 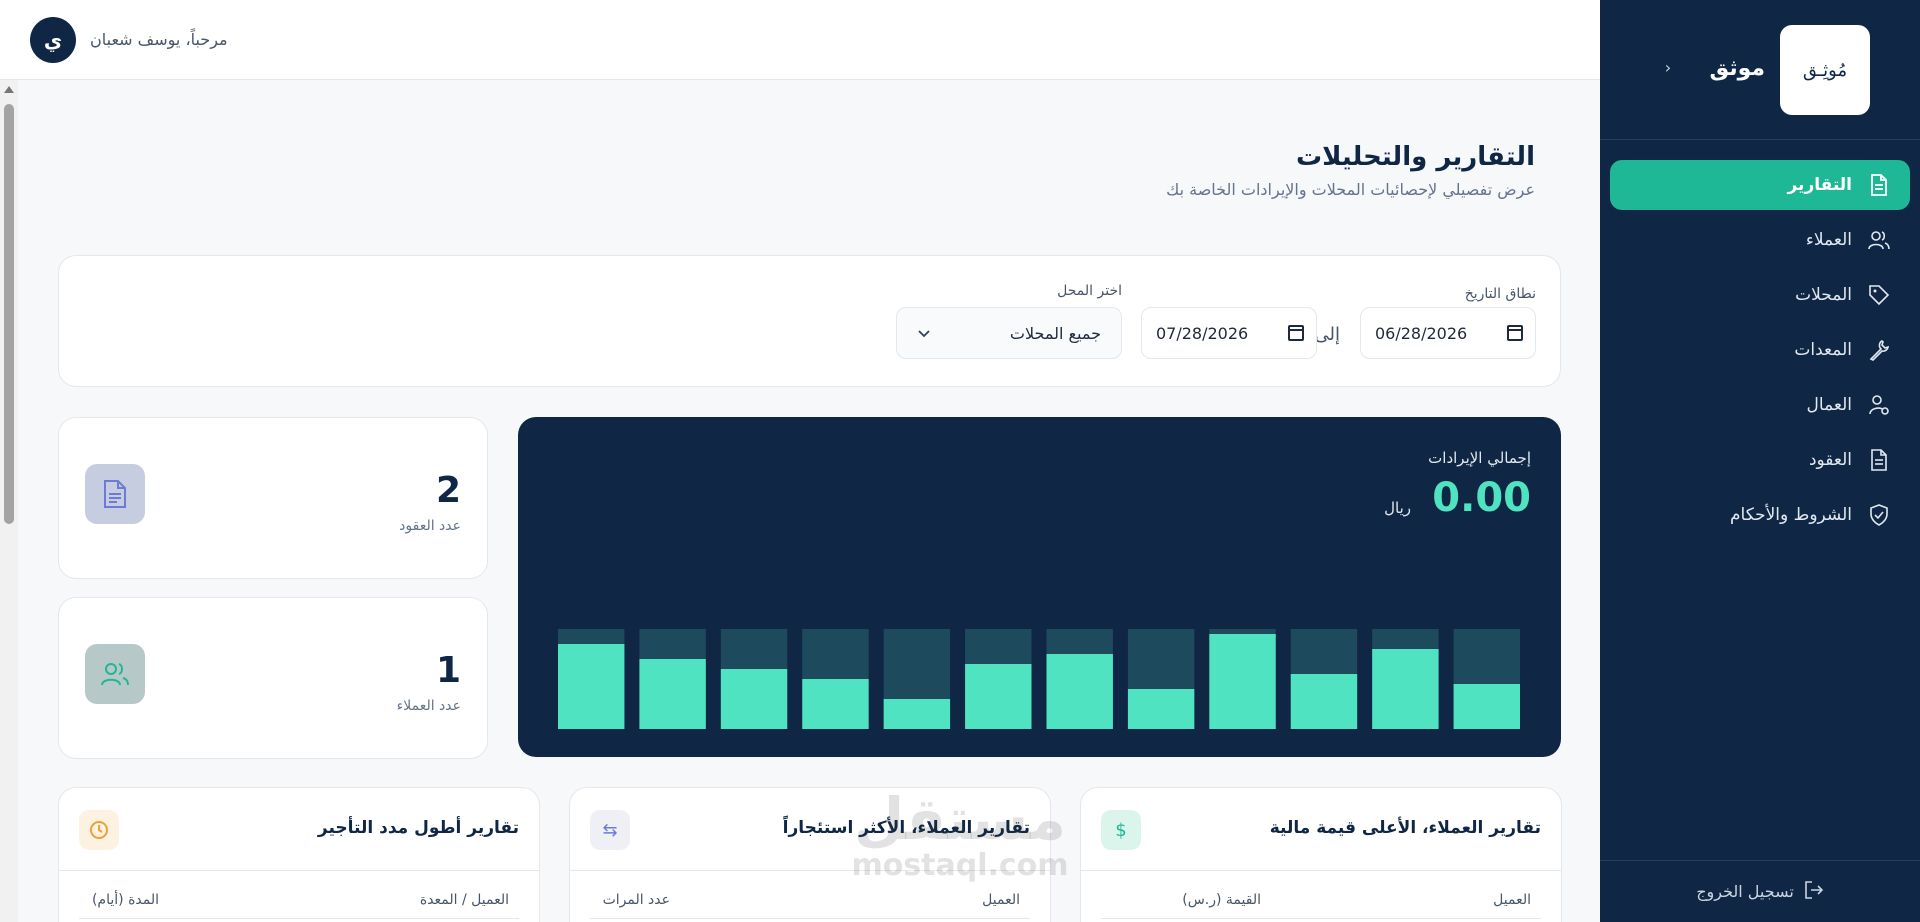 I want to click on sidebar-header: مُوثِـق موثق ›, so click(x=1760, y=70).